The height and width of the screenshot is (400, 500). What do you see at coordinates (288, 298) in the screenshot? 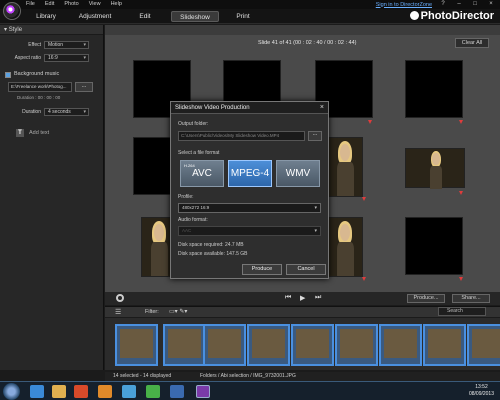
I see `previous-icon: ⏮` at bounding box center [288, 298].